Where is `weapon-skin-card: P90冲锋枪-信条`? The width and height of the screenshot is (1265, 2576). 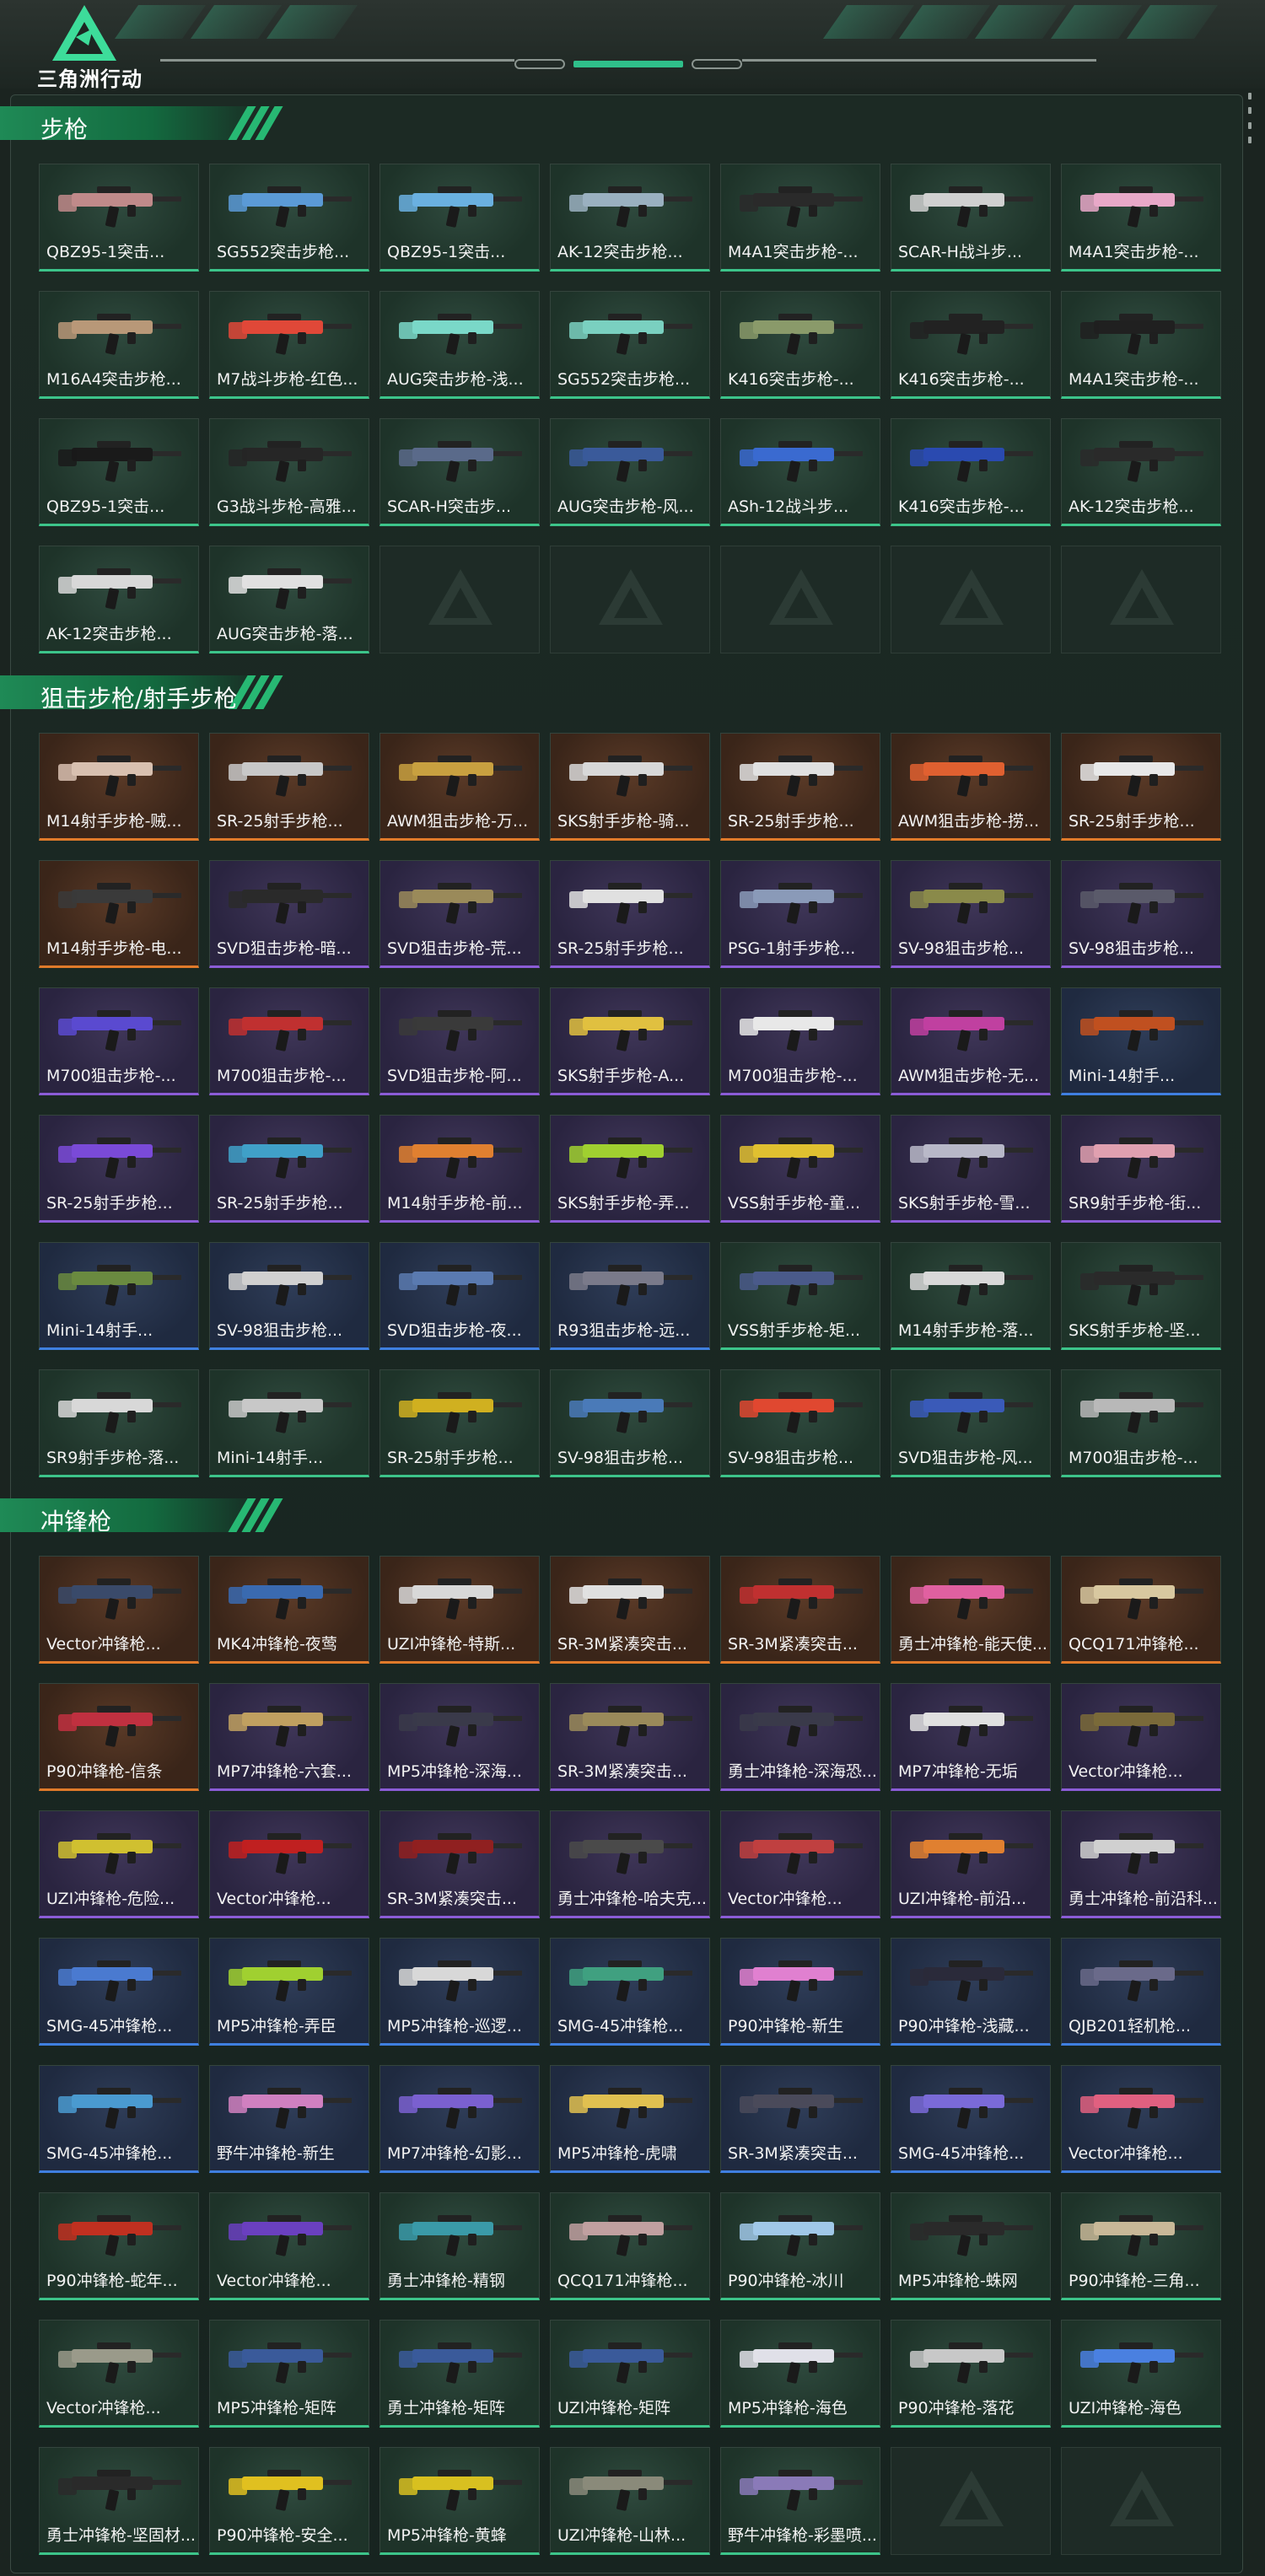 weapon-skin-card: P90冲锋枪-信条 is located at coordinates (119, 1737).